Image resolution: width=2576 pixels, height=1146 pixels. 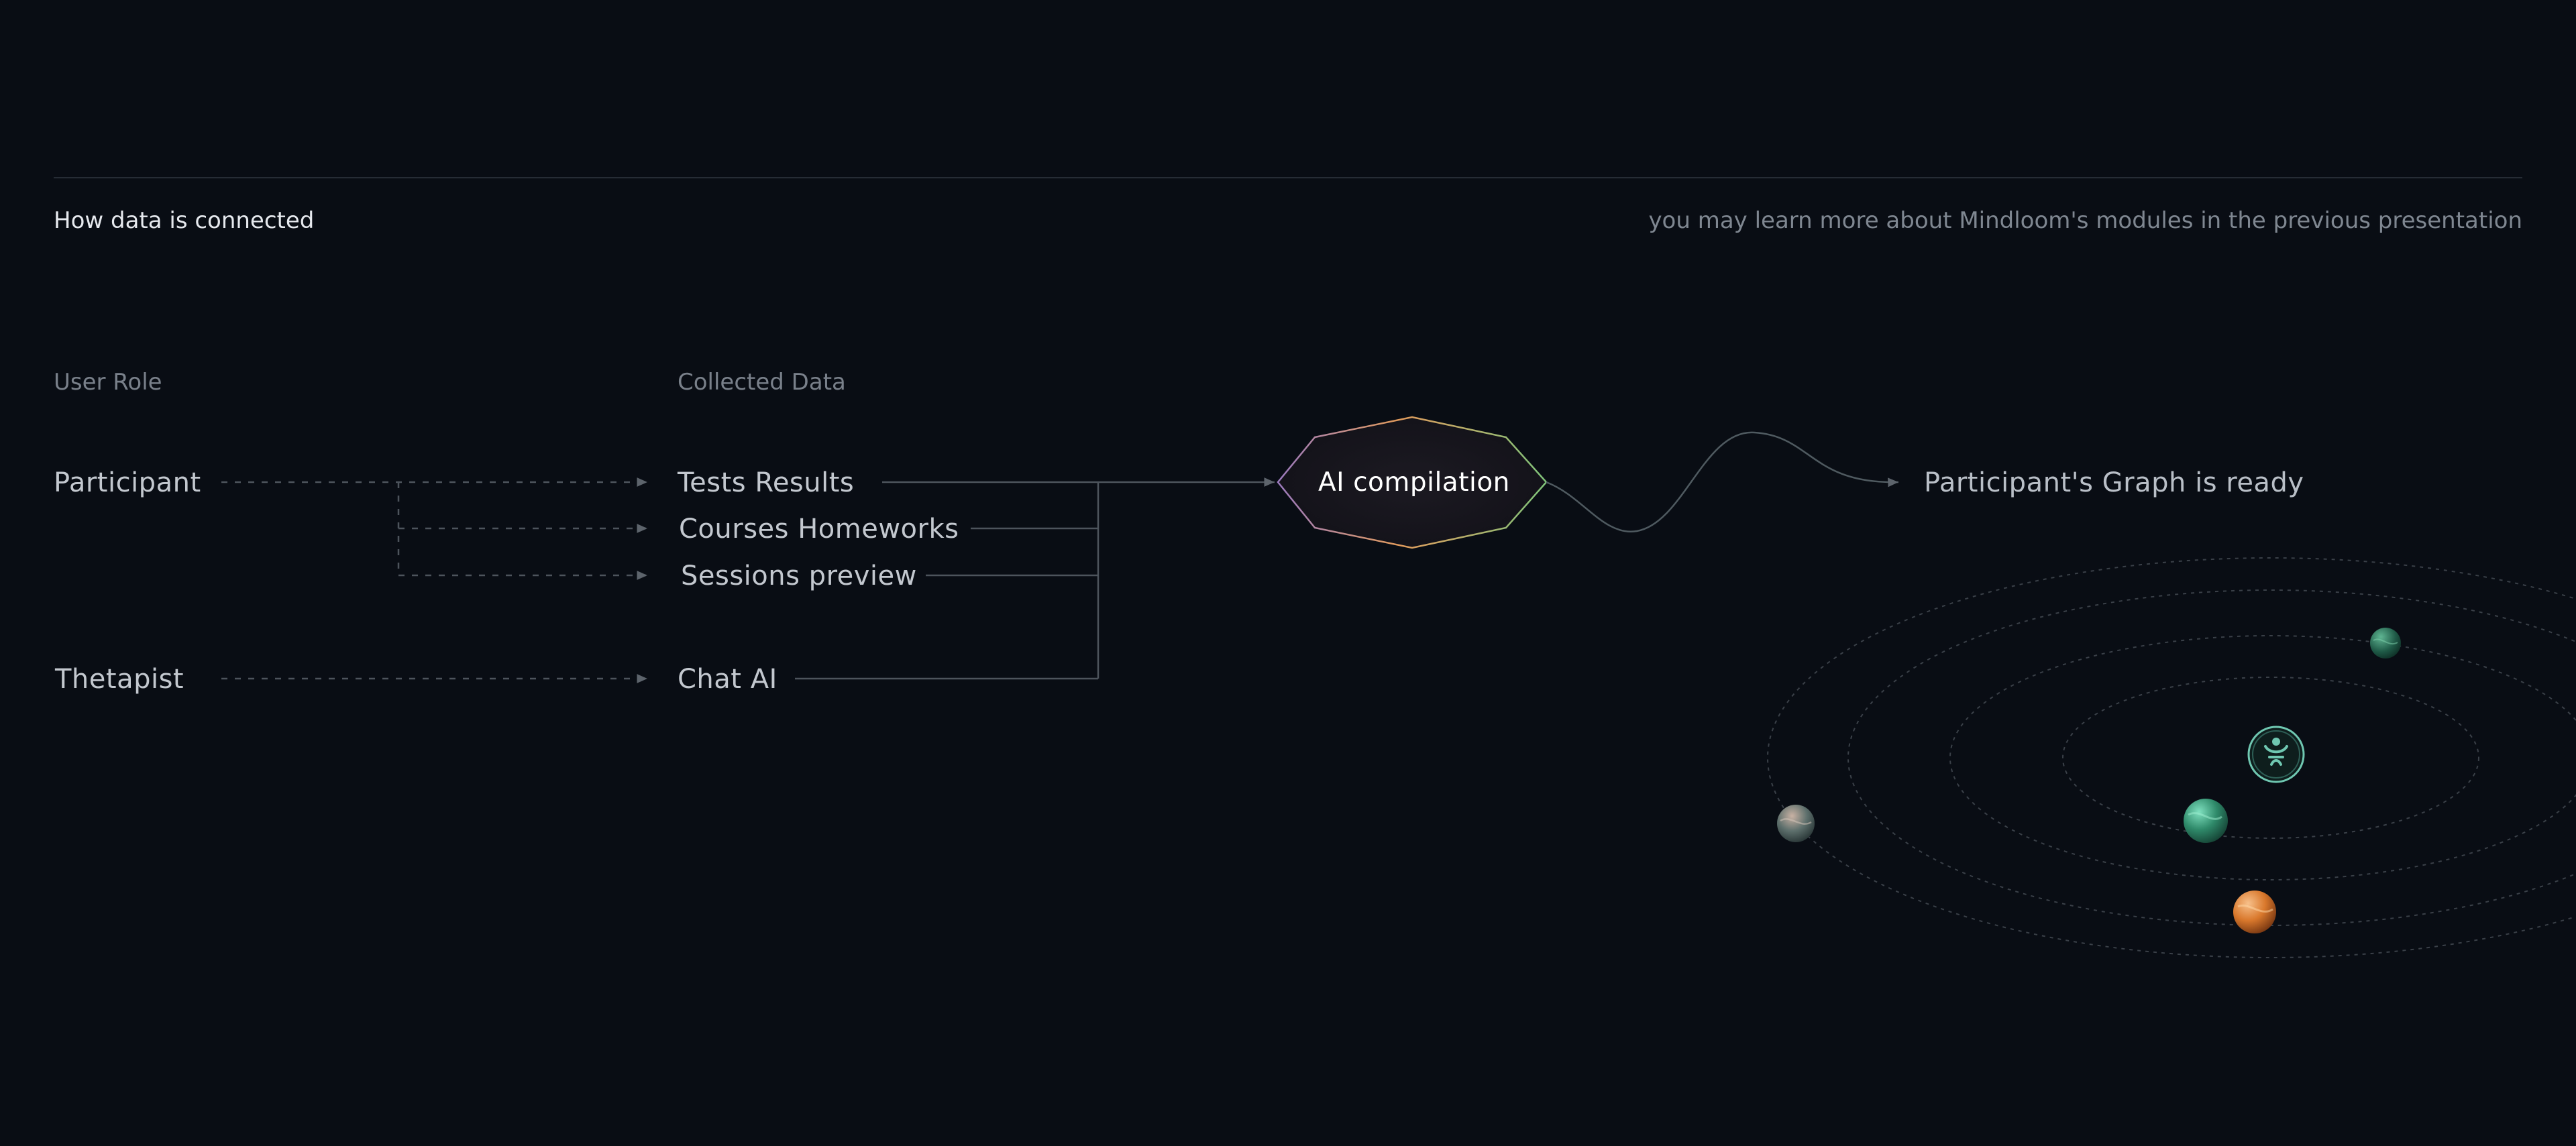 I want to click on data-chat-ai: Chat AI, so click(x=727, y=679).